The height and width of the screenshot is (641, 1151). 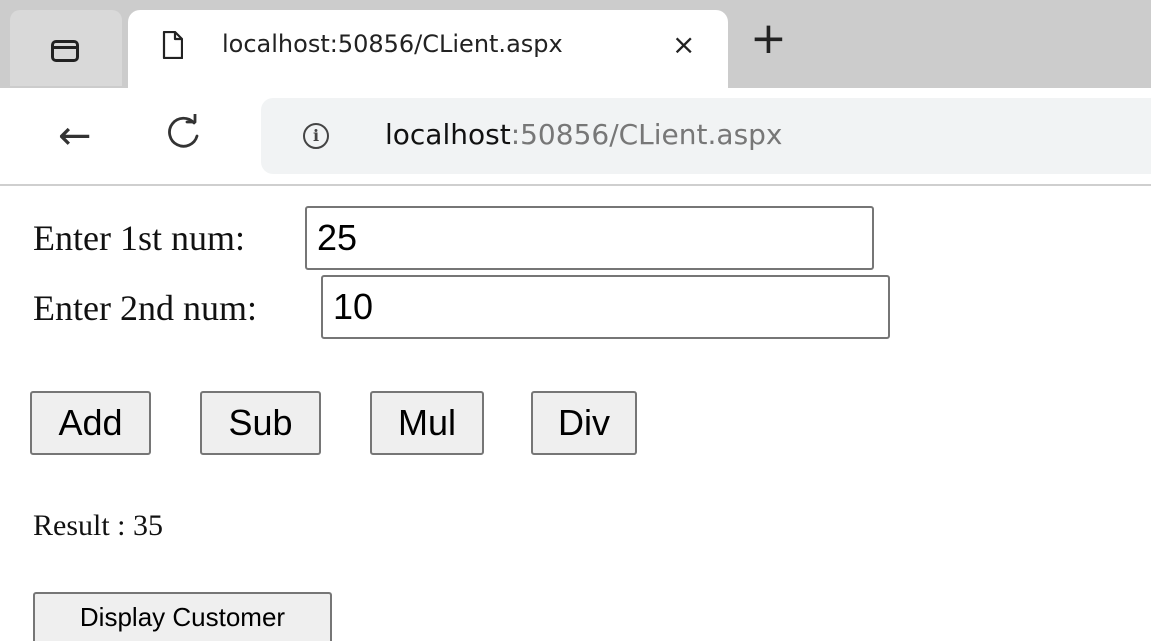 I want to click on add-button: Add, so click(x=90, y=423).